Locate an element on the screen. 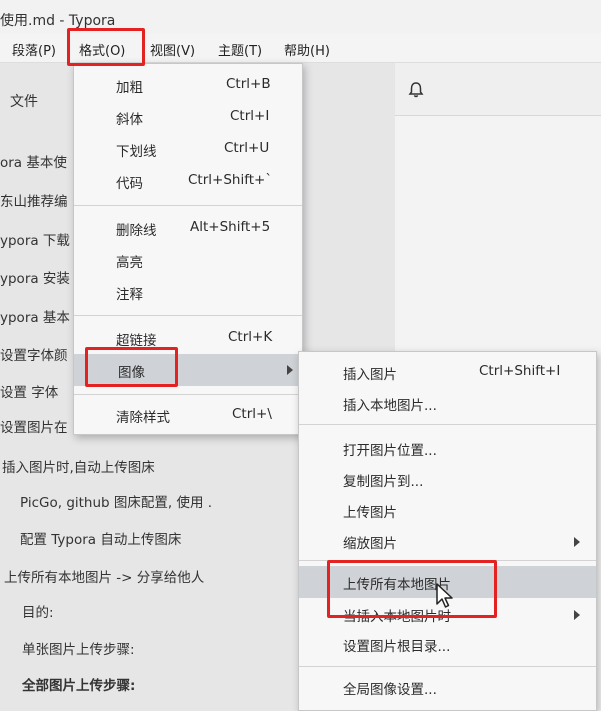  menu-paragraph: 段落(P) is located at coordinates (34, 49).